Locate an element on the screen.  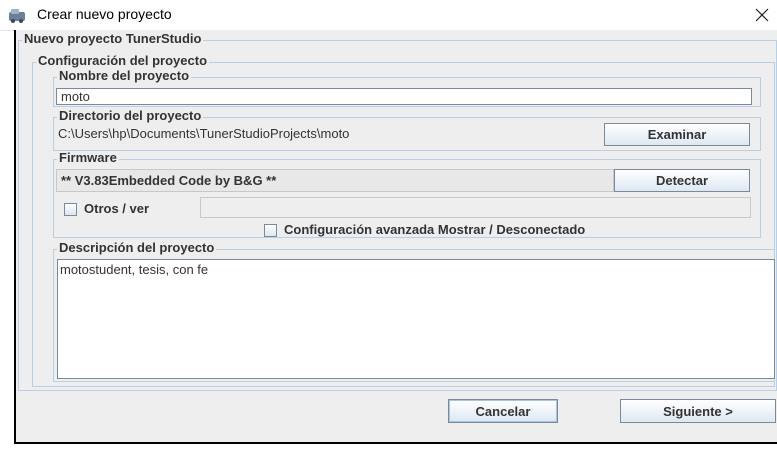
title-bar: Crear nuevo proyecto is located at coordinates (388, 15).